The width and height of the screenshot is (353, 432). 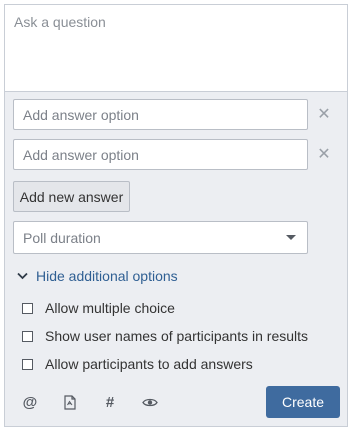 I want to click on poll-duration-placeholder: Poll duration, so click(x=62, y=237).